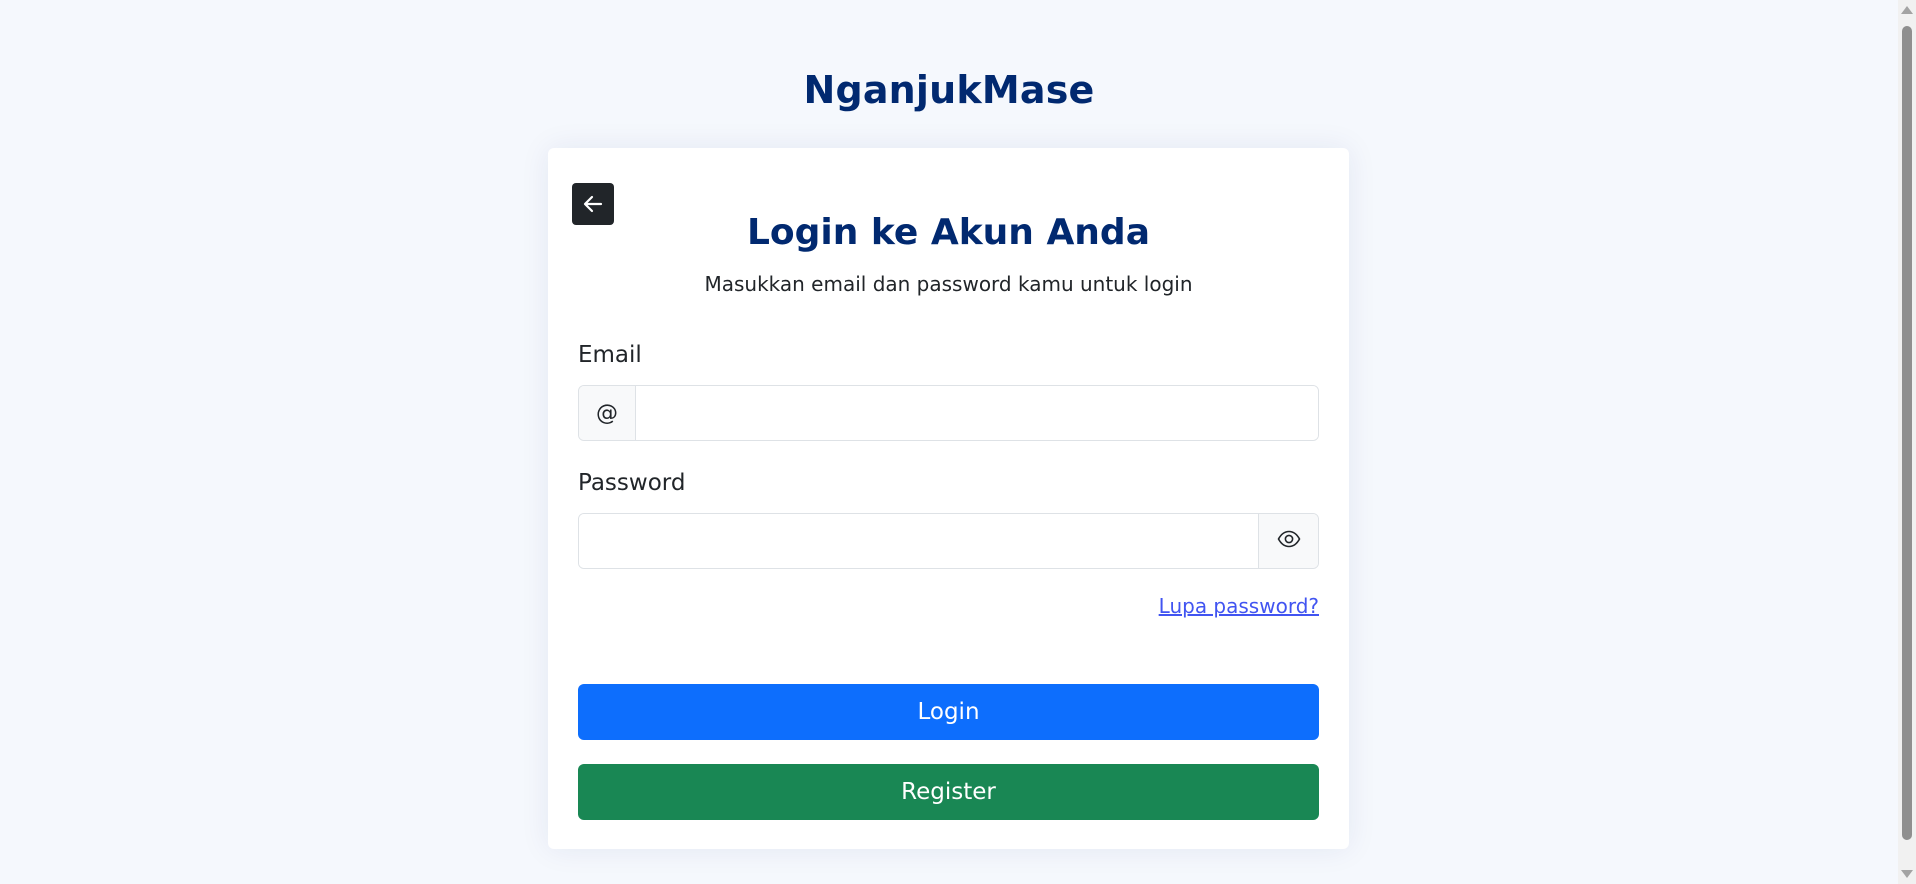 The width and height of the screenshot is (1916, 884). Describe the element at coordinates (632, 483) in the screenshot. I see `password-label: Password` at that location.